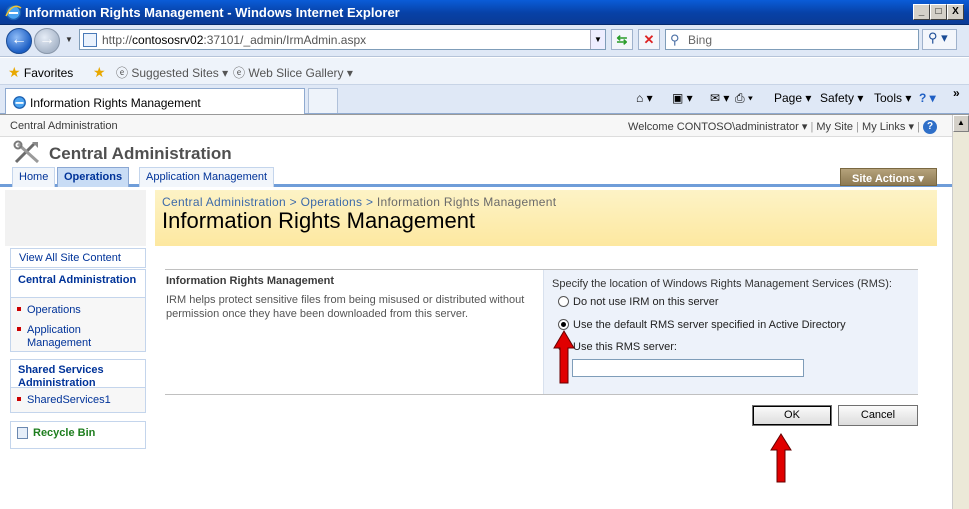 The width and height of the screenshot is (969, 509). Describe the element at coordinates (323, 100) in the screenshot. I see `new-tab-button` at that location.